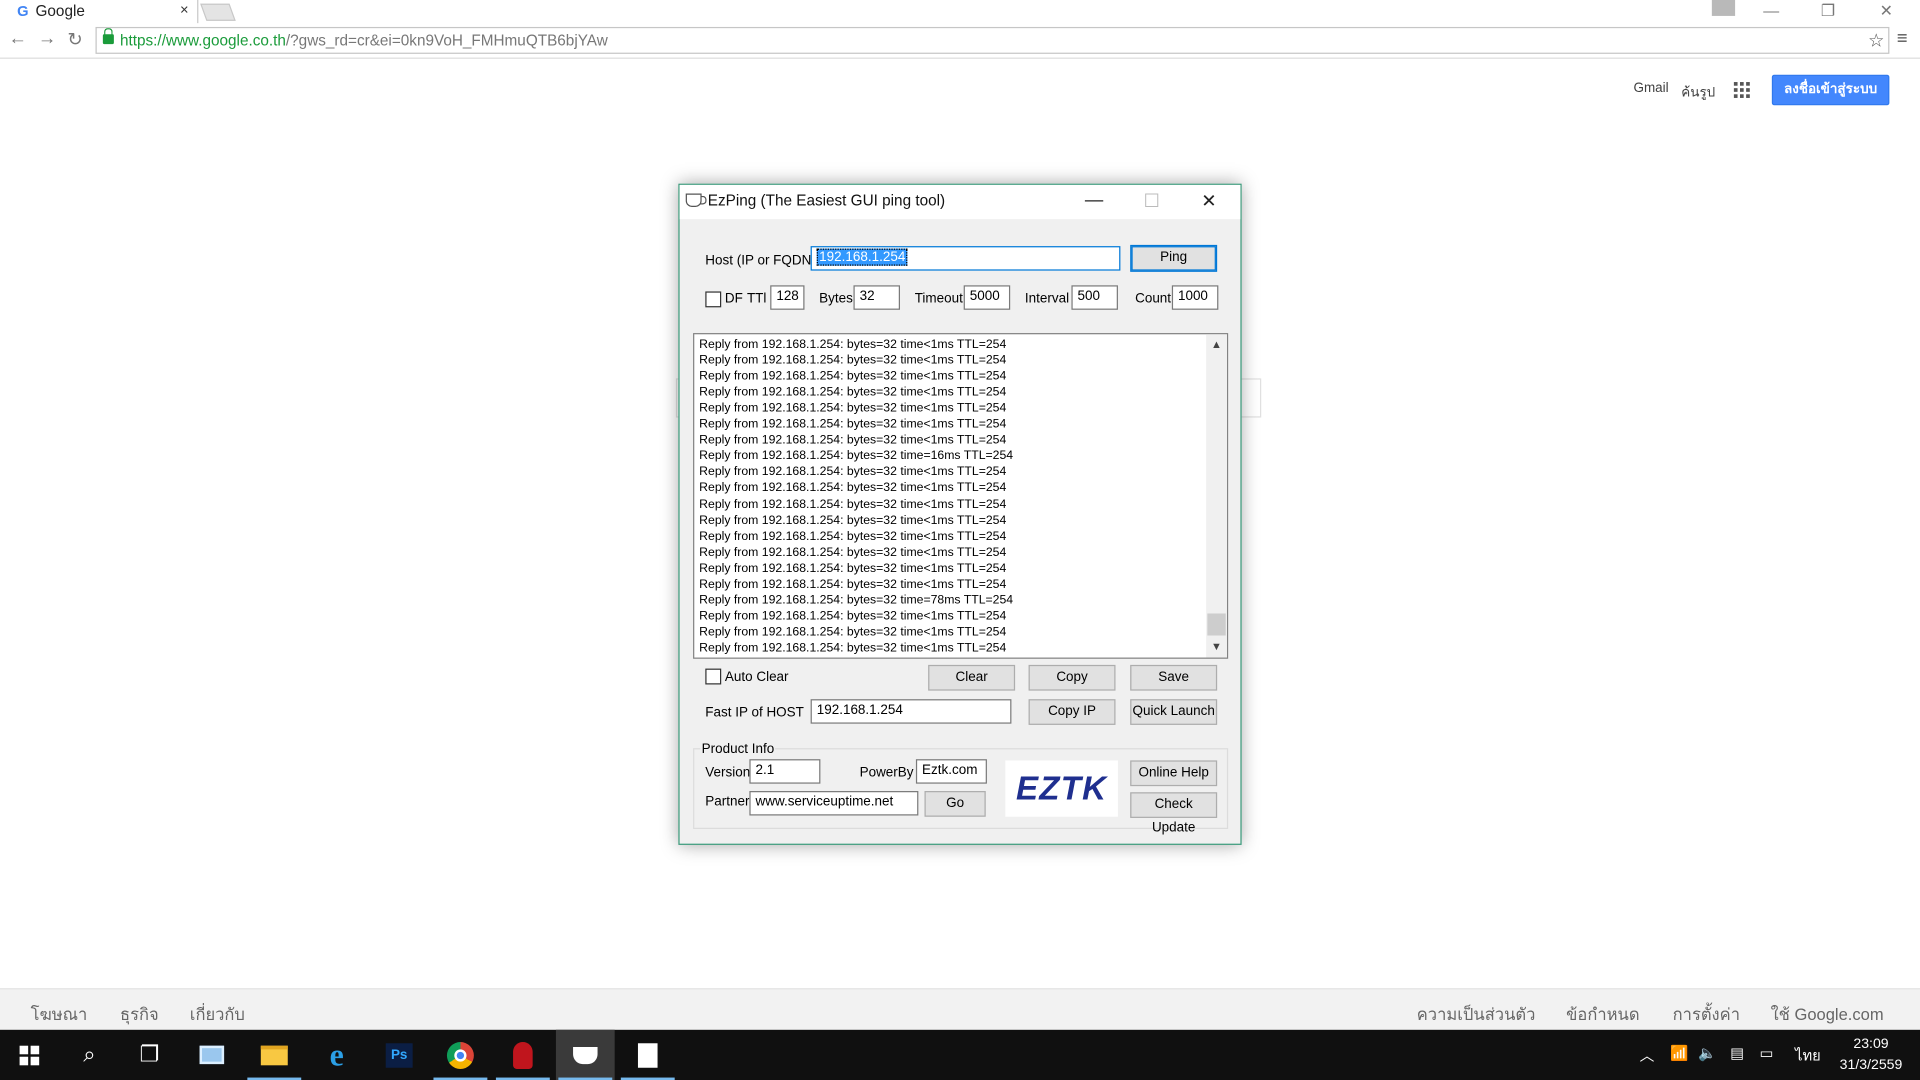  What do you see at coordinates (1876, 40) in the screenshot?
I see `bookmark-star-icon: ☆` at bounding box center [1876, 40].